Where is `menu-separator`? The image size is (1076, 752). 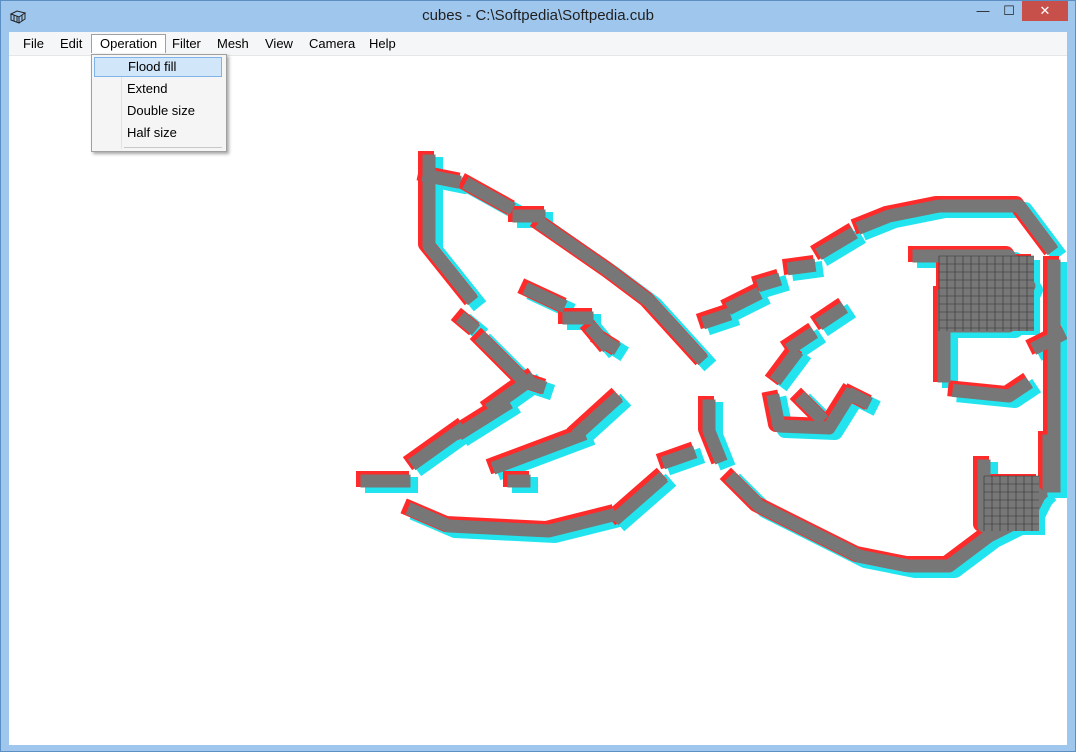 menu-separator is located at coordinates (173, 147).